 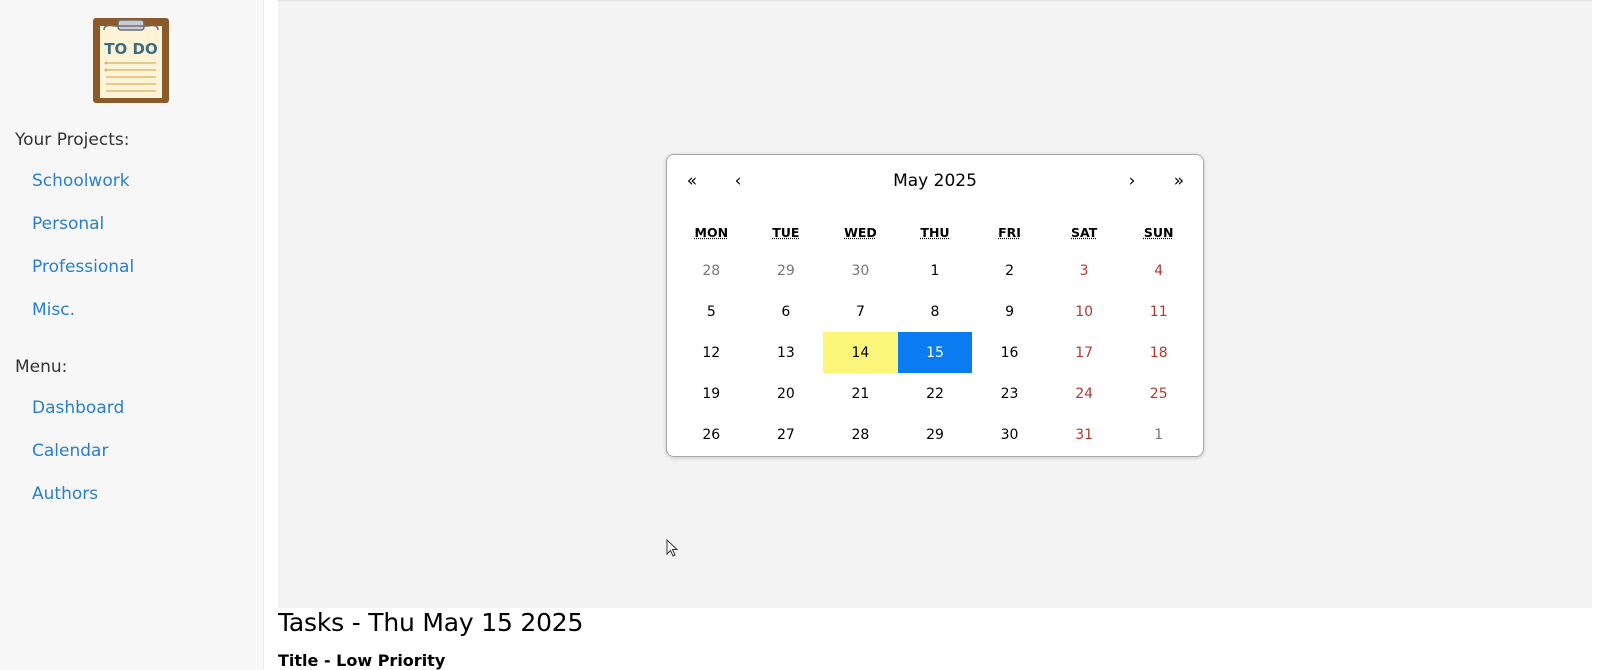 I want to click on calendar-day-cell: 12, so click(x=711, y=352).